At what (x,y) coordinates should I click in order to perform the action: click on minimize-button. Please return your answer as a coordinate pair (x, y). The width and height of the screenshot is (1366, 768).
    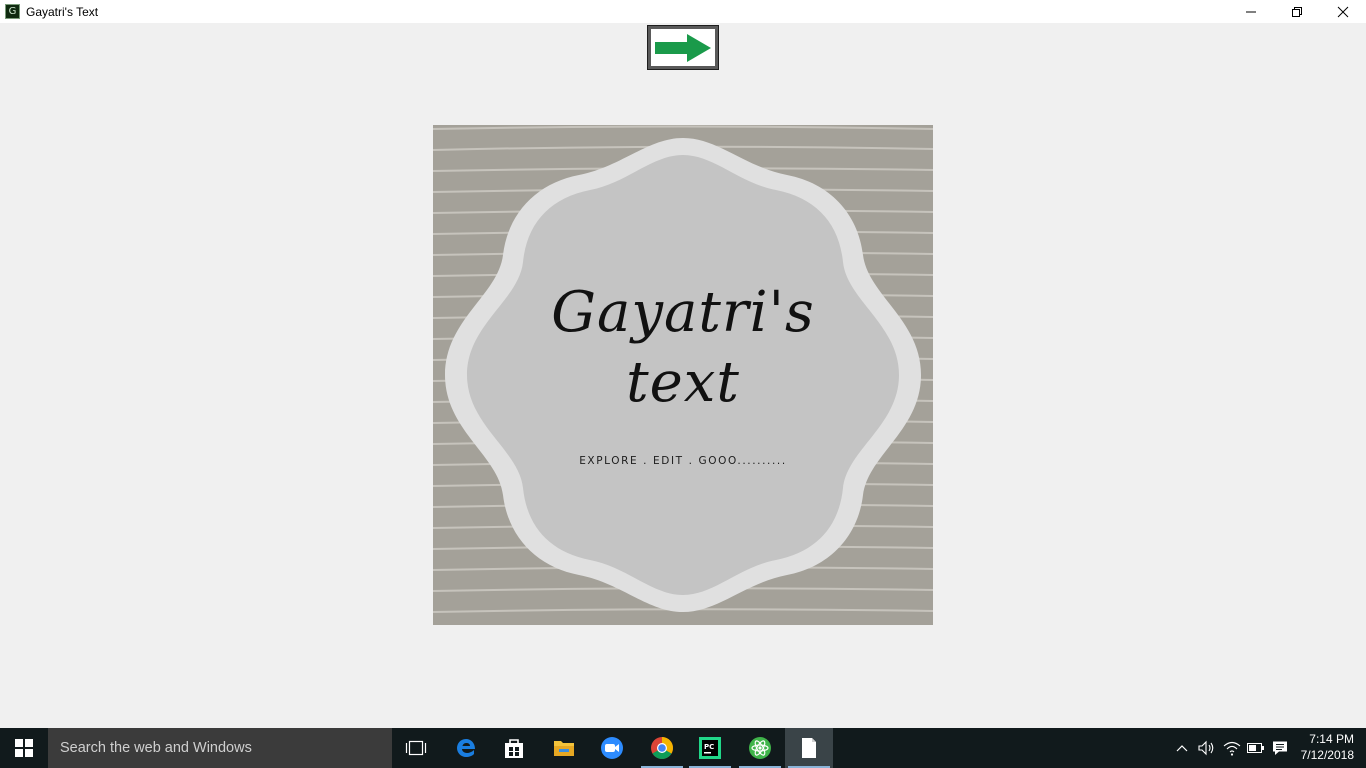
    Looking at the image, I should click on (1251, 11).